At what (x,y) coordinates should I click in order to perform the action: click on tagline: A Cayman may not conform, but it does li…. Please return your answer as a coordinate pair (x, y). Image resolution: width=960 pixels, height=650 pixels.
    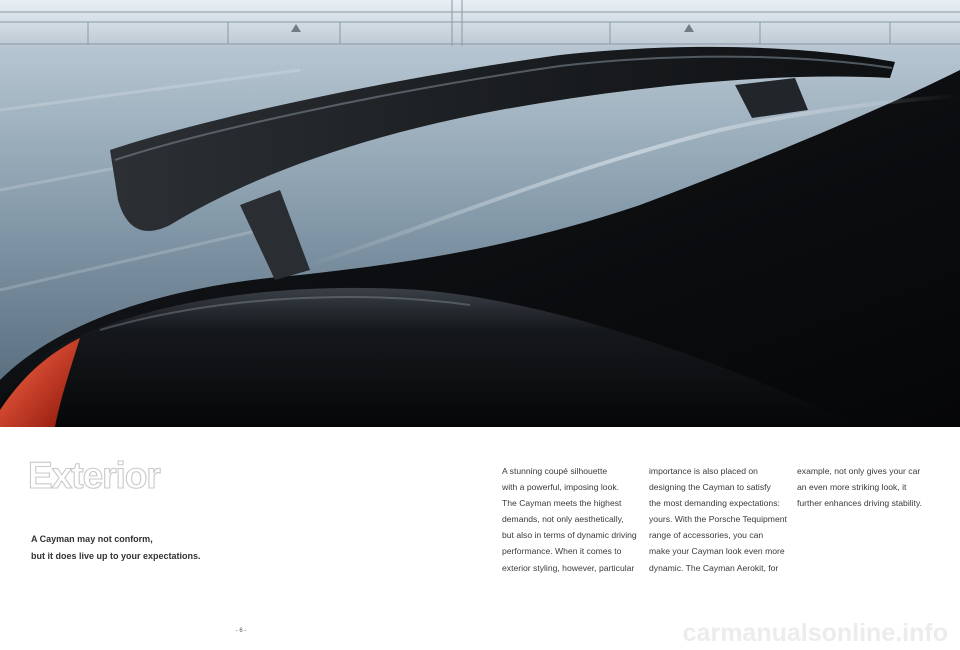
    Looking at the image, I should click on (116, 548).